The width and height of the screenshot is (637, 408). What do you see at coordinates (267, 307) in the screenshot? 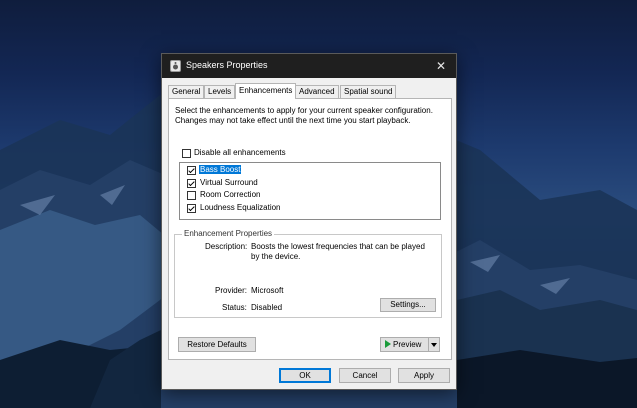
I see `status-value: Disabled` at bounding box center [267, 307].